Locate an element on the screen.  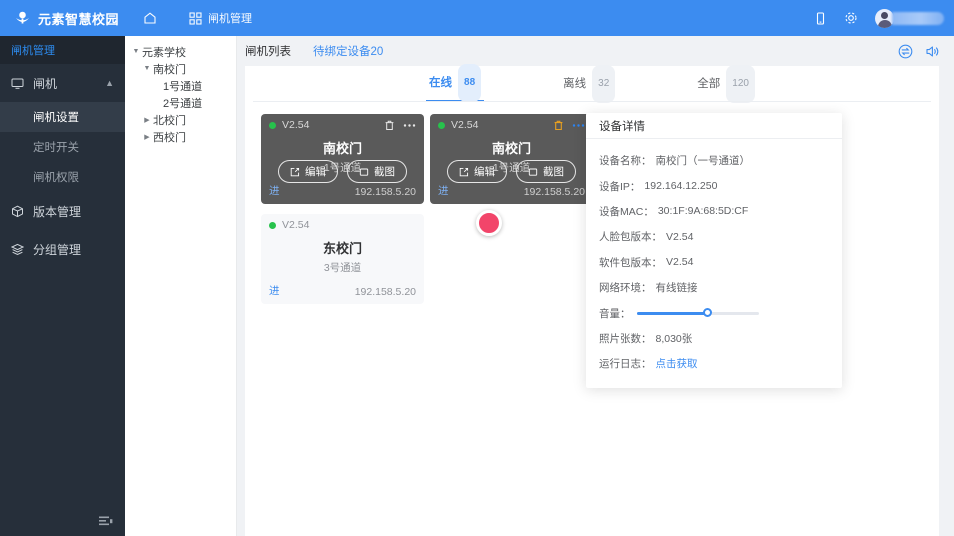
org-tree: ▼ 元素学校 ▼ 南校门 1号通道 2号通道 ▶ 北校门 ▶ 西校门 is located at coordinates (181, 286).